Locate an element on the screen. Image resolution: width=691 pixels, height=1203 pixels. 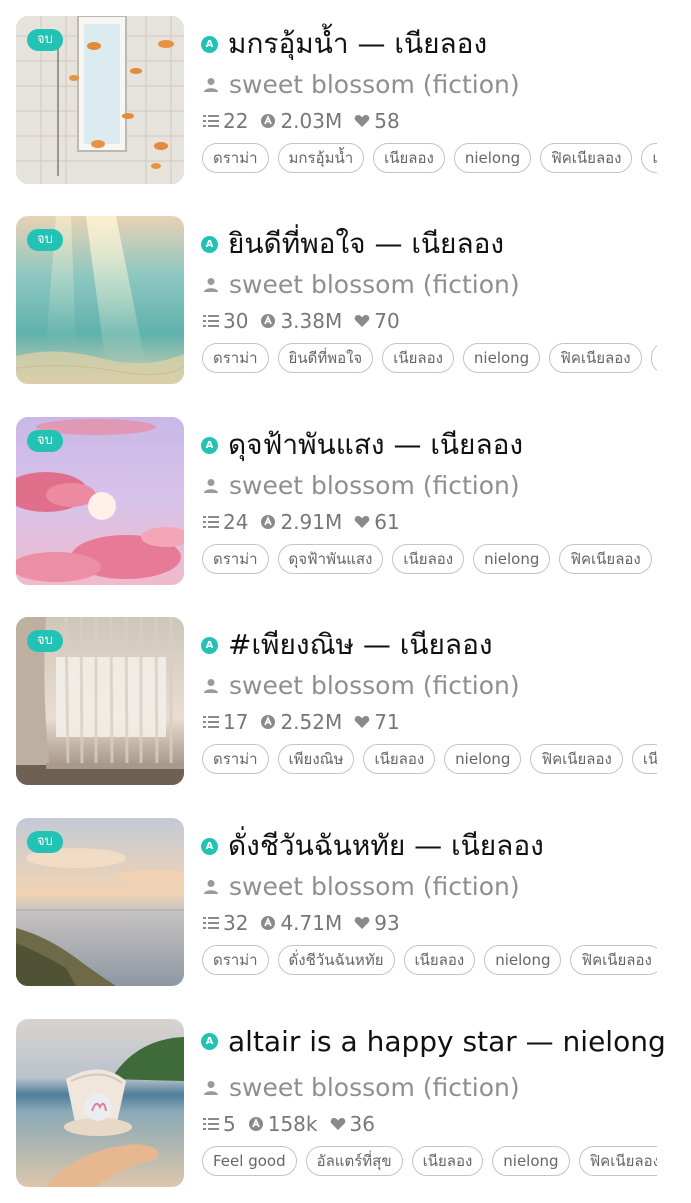
view-count: 158k is located at coordinates (292, 1124).